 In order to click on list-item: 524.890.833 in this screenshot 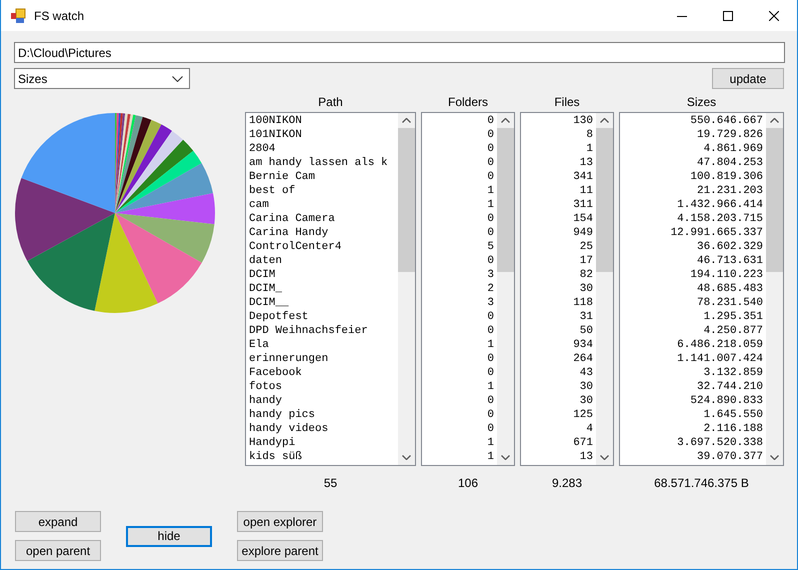, I will do `click(726, 401)`.